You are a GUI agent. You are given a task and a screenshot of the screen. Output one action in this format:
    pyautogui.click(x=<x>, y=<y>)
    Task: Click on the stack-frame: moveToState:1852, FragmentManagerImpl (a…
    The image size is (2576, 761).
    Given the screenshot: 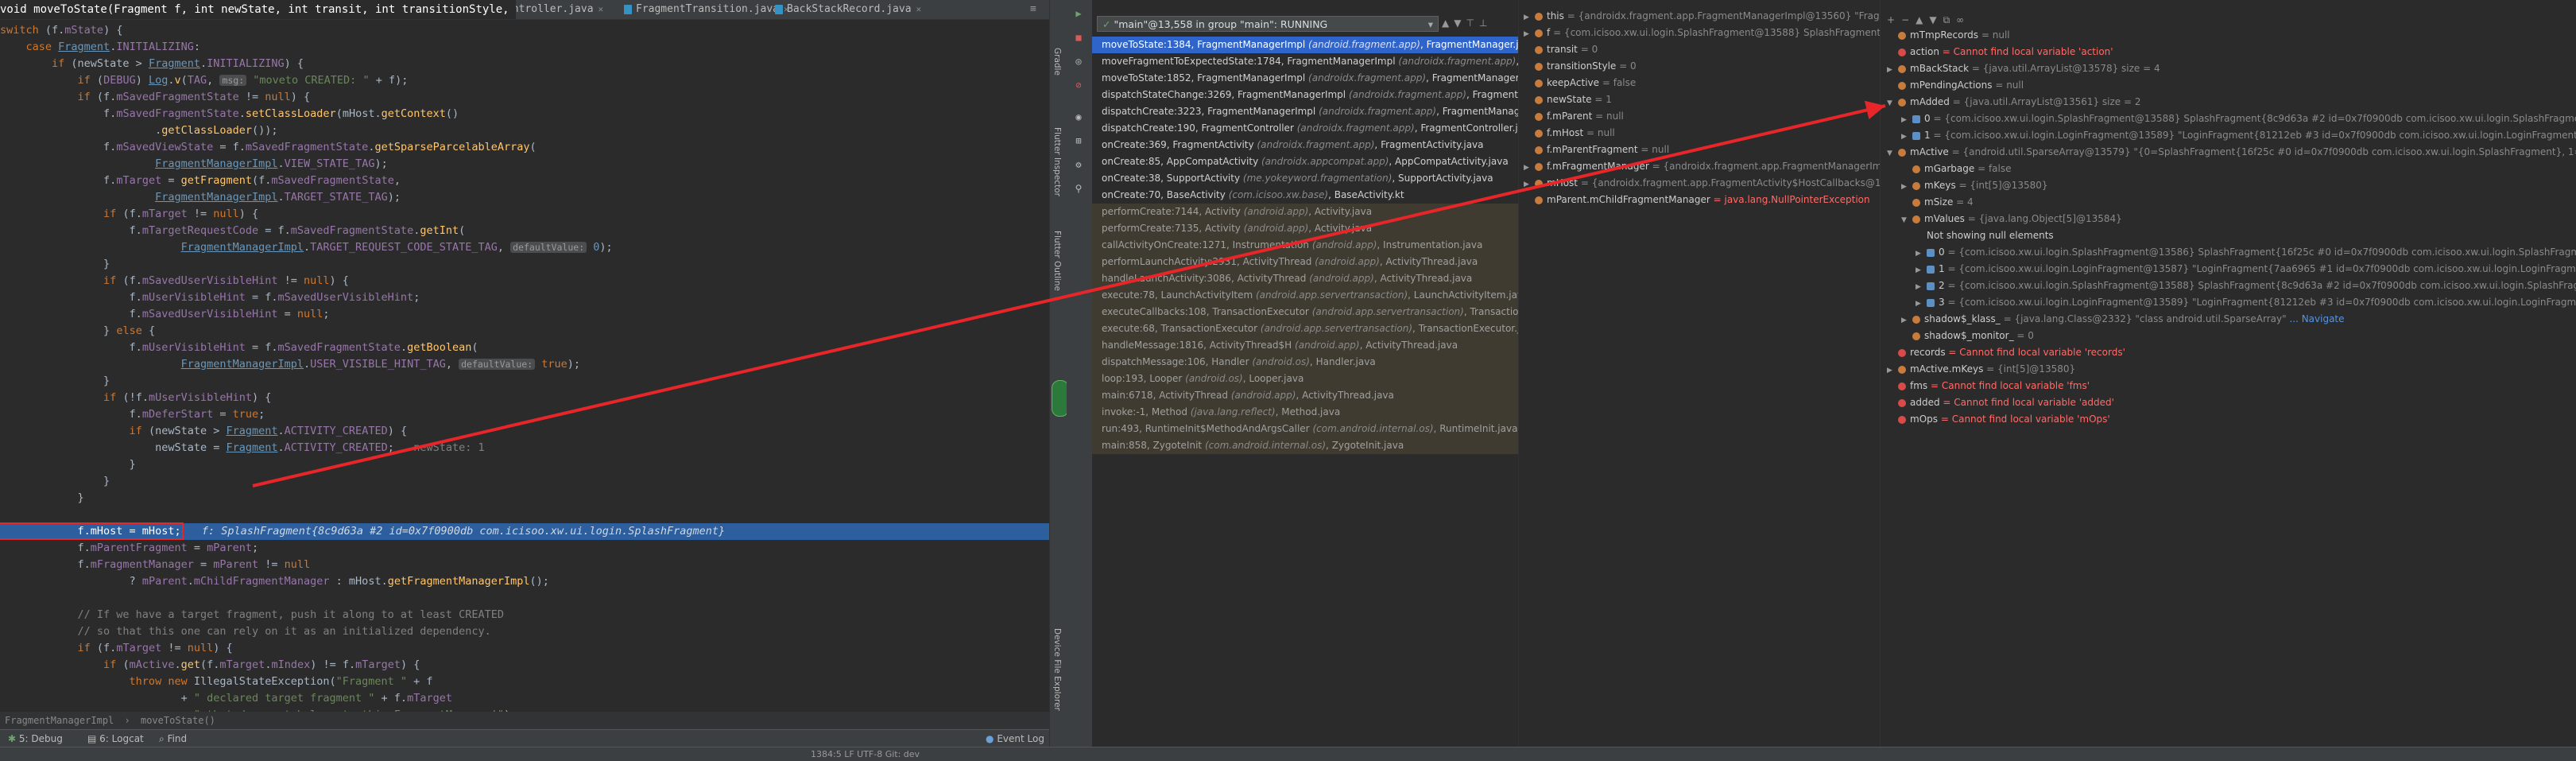 What is the action you would take?
    pyautogui.click(x=1305, y=78)
    